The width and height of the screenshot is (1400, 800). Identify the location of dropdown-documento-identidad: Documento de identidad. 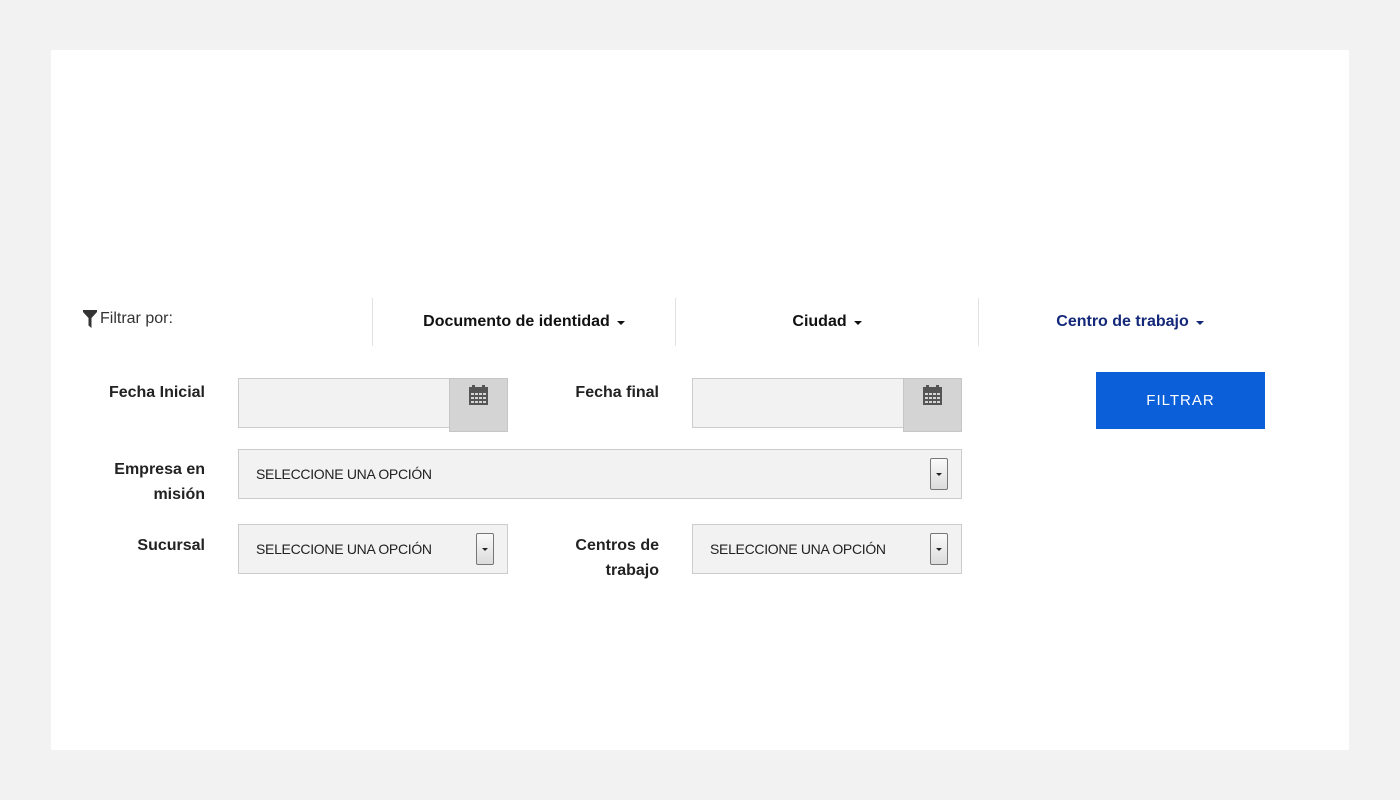
(524, 322).